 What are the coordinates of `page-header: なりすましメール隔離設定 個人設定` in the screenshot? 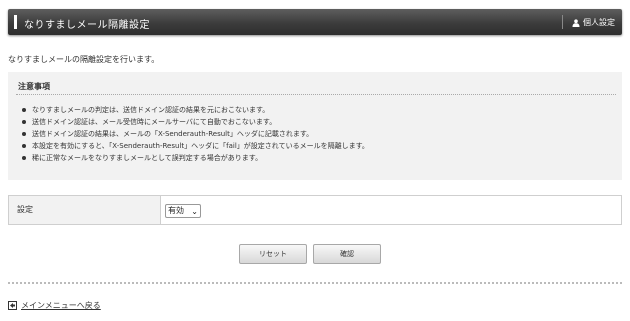 It's located at (315, 22).